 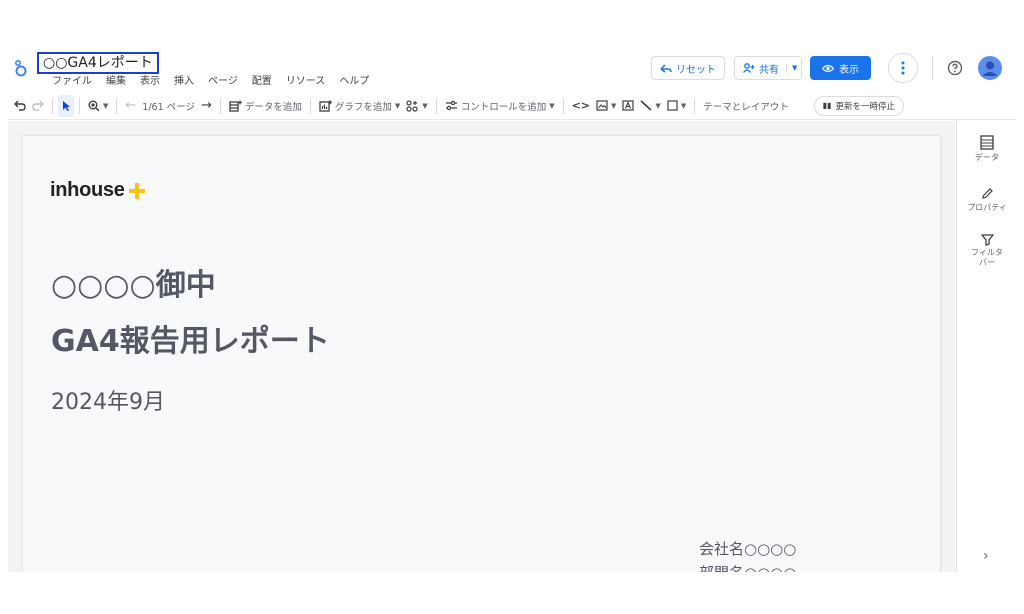 What do you see at coordinates (133, 285) in the screenshot?
I see `client-name-title: ○○○○御中` at bounding box center [133, 285].